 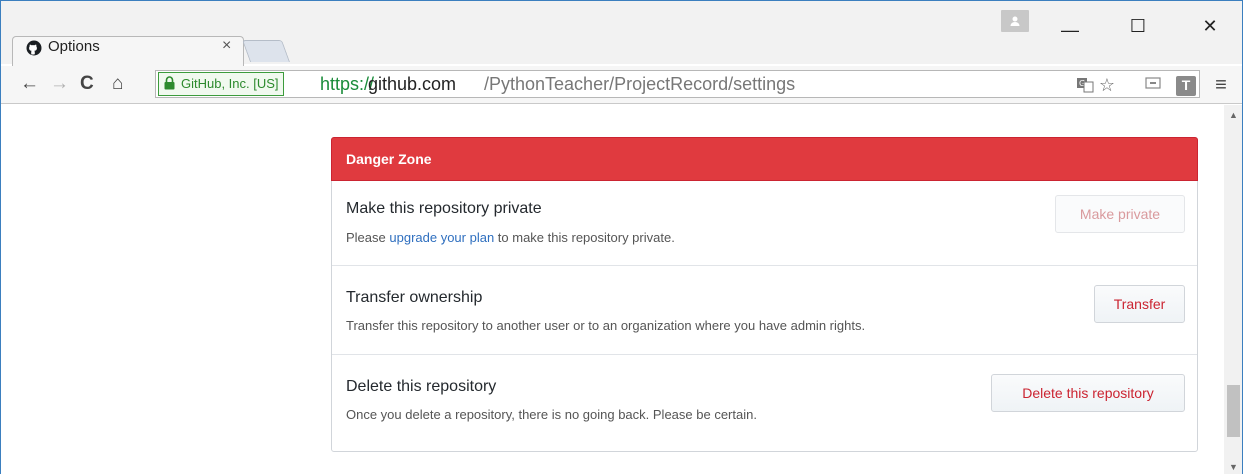 What do you see at coordinates (640, 84) in the screenshot?
I see `url-path: /PythonTeacher/ProjectRecord/settings` at bounding box center [640, 84].